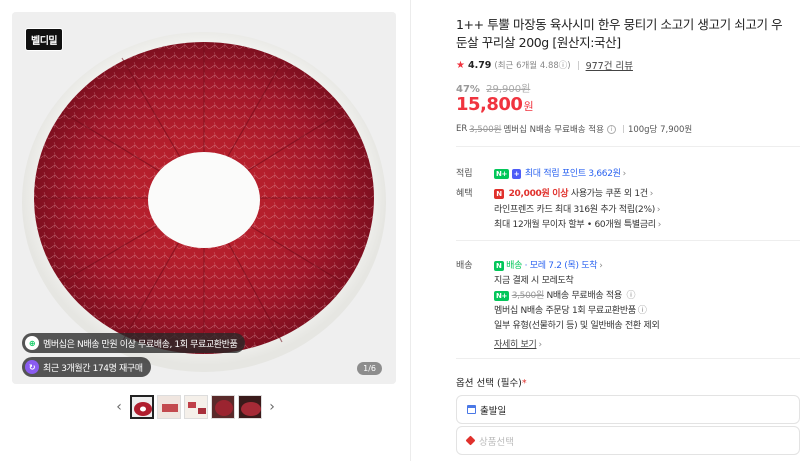 The height and width of the screenshot is (461, 800). Describe the element at coordinates (479, 65) in the screenshot. I see `rating-score: 4.79` at that location.